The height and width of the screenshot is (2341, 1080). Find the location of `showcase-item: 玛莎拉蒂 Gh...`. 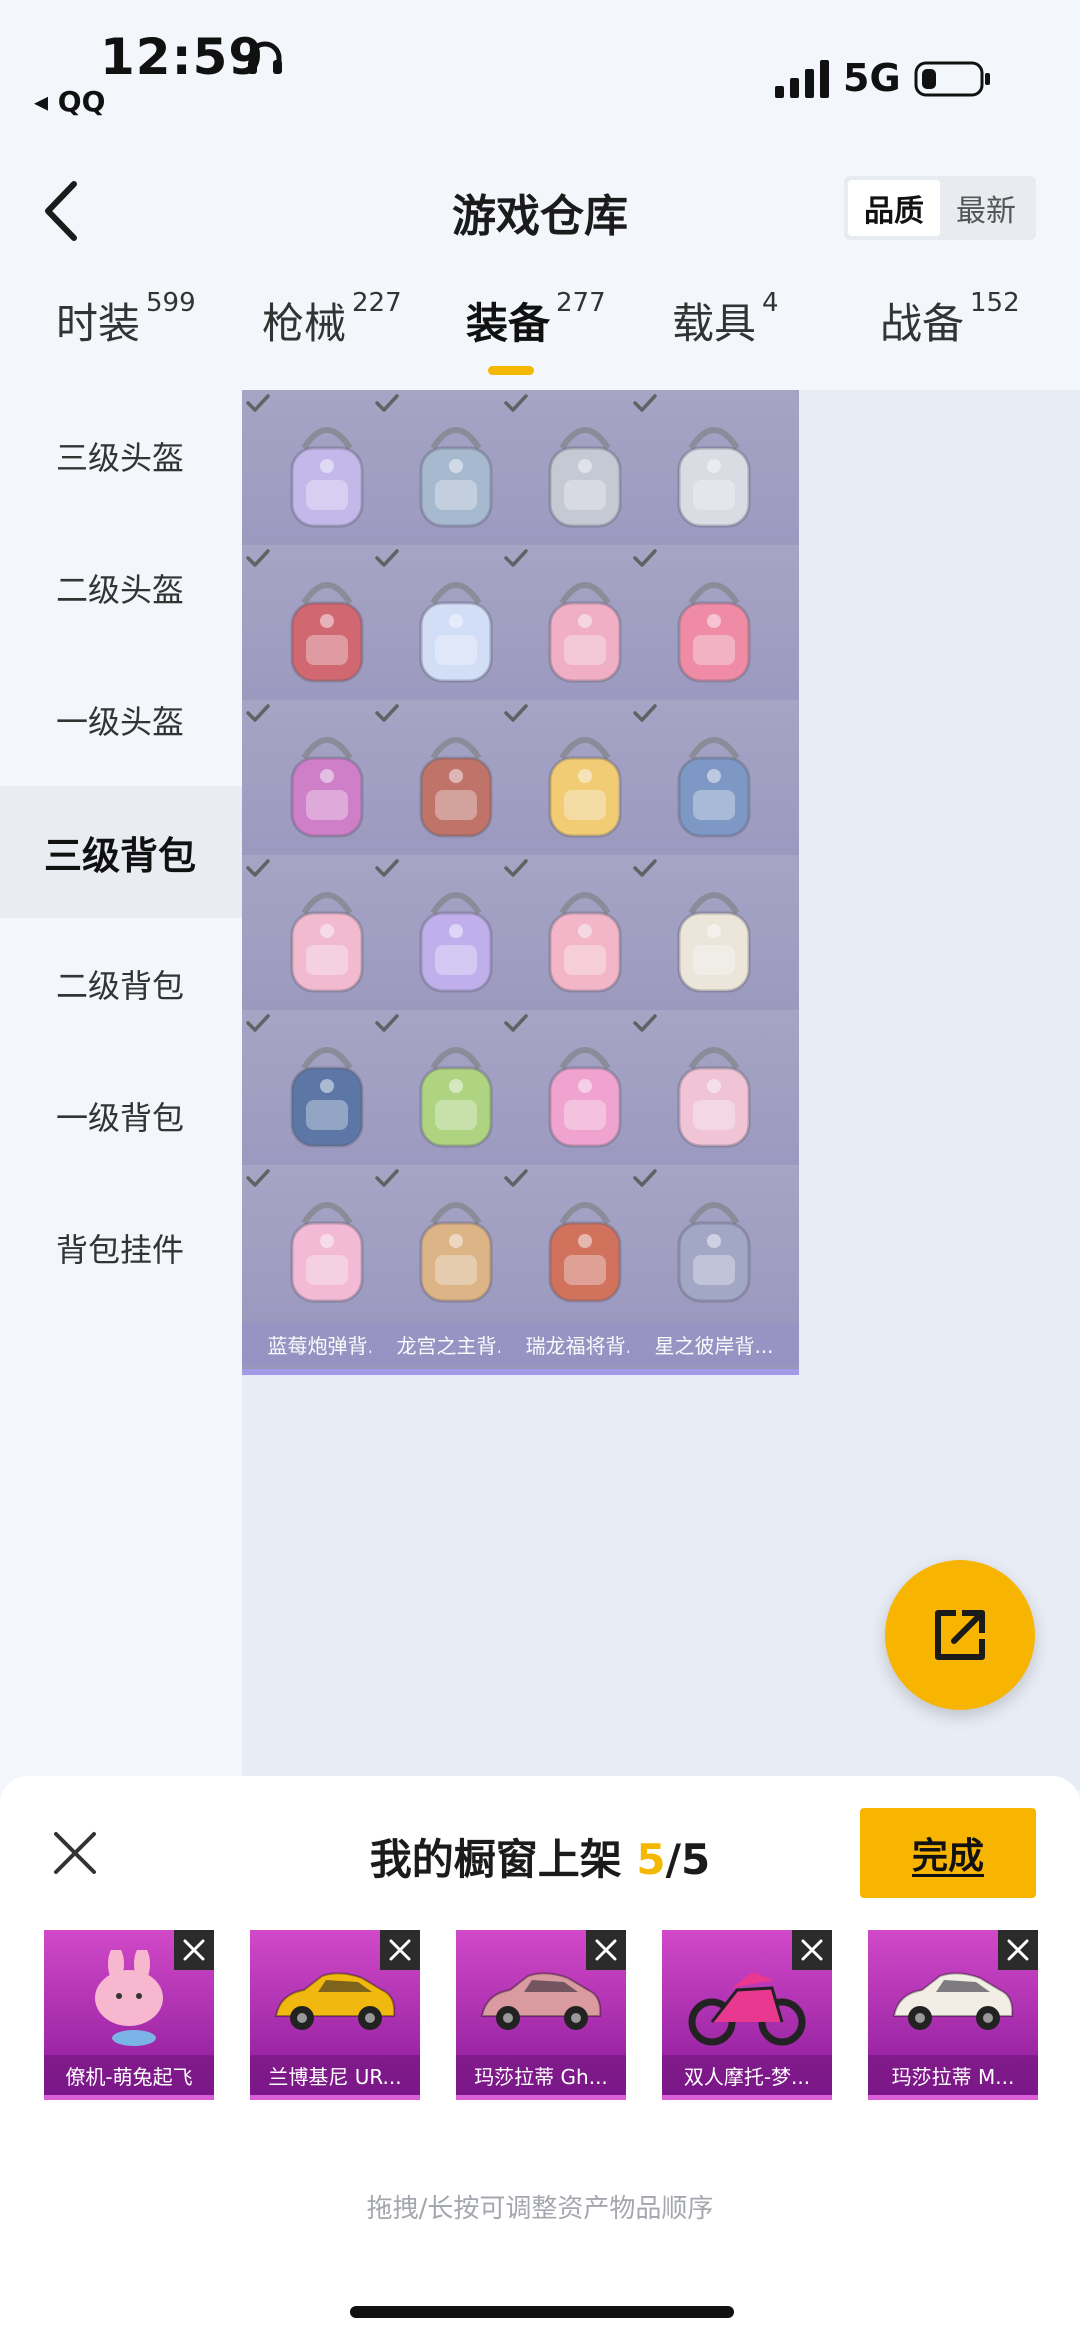

showcase-item: 玛莎拉蒂 Gh... is located at coordinates (541, 2015).